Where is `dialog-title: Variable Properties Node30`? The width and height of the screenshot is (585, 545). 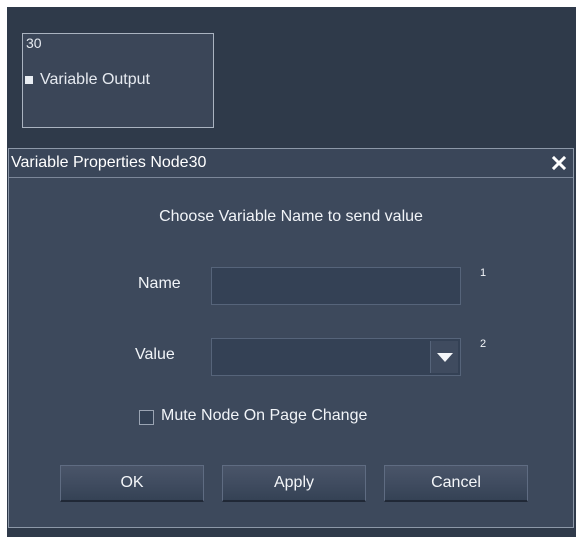 dialog-title: Variable Properties Node30 is located at coordinates (109, 162).